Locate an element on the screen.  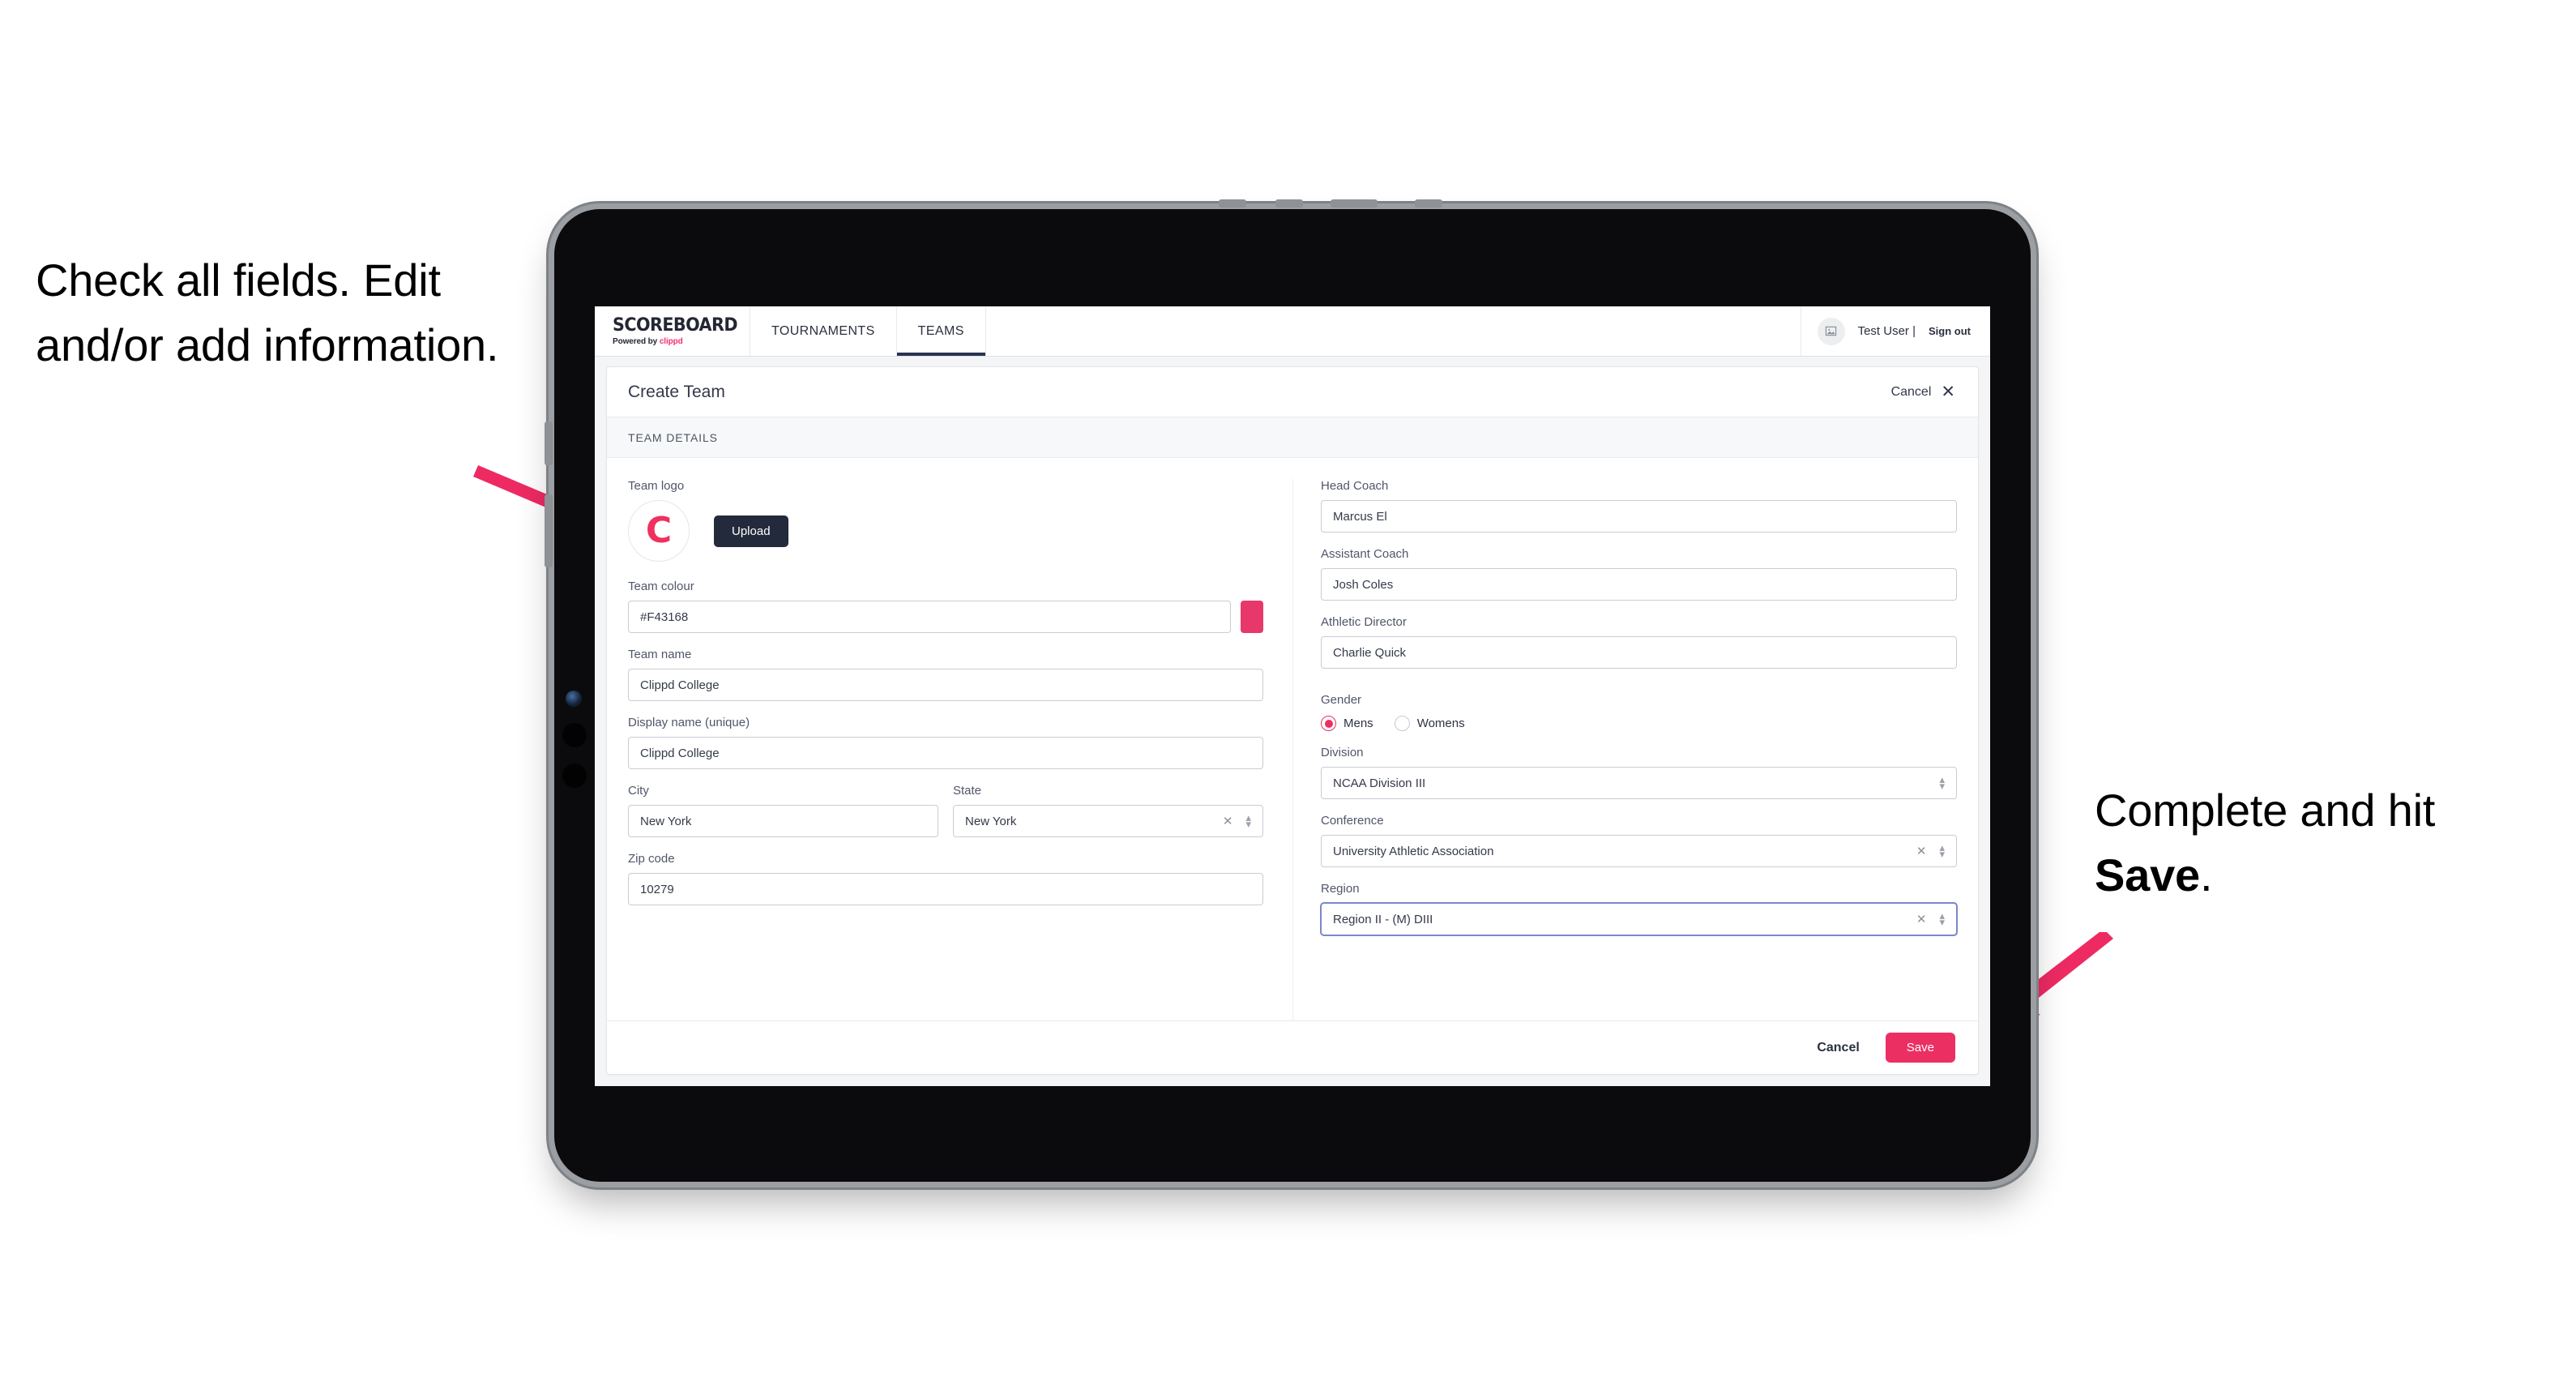
zip-code-label: Zip code is located at coordinates (651, 859).